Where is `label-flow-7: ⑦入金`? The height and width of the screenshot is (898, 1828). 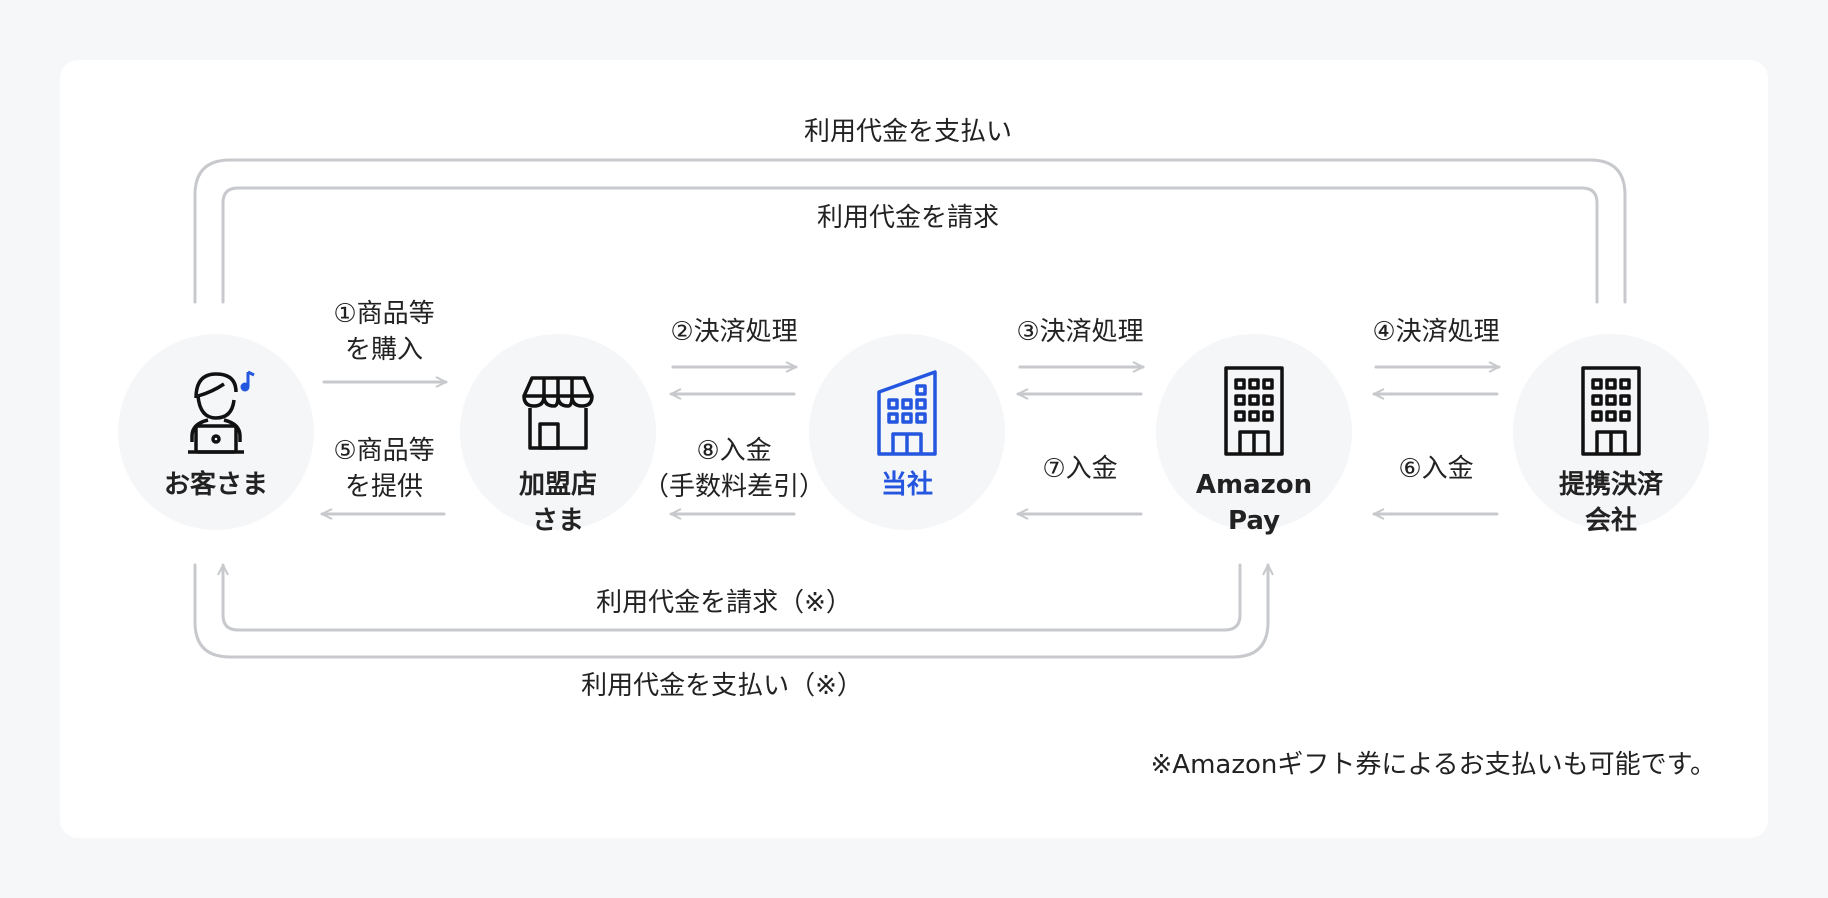 label-flow-7: ⑦入金 is located at coordinates (1080, 469).